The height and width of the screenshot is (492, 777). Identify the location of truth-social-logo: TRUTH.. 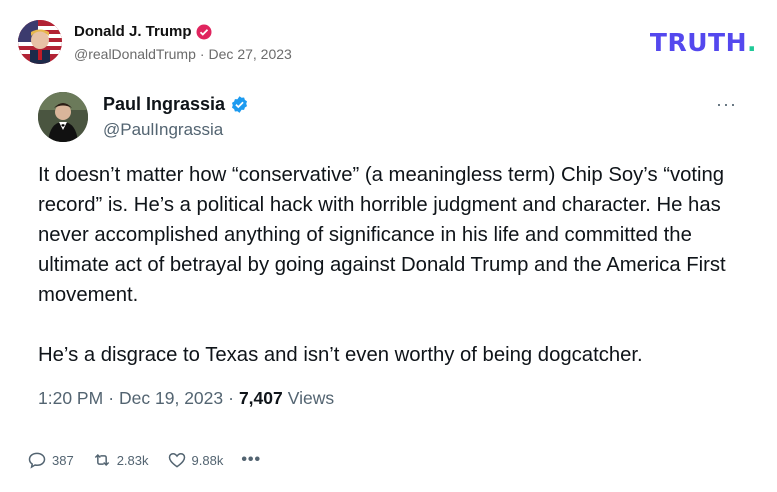
(703, 42).